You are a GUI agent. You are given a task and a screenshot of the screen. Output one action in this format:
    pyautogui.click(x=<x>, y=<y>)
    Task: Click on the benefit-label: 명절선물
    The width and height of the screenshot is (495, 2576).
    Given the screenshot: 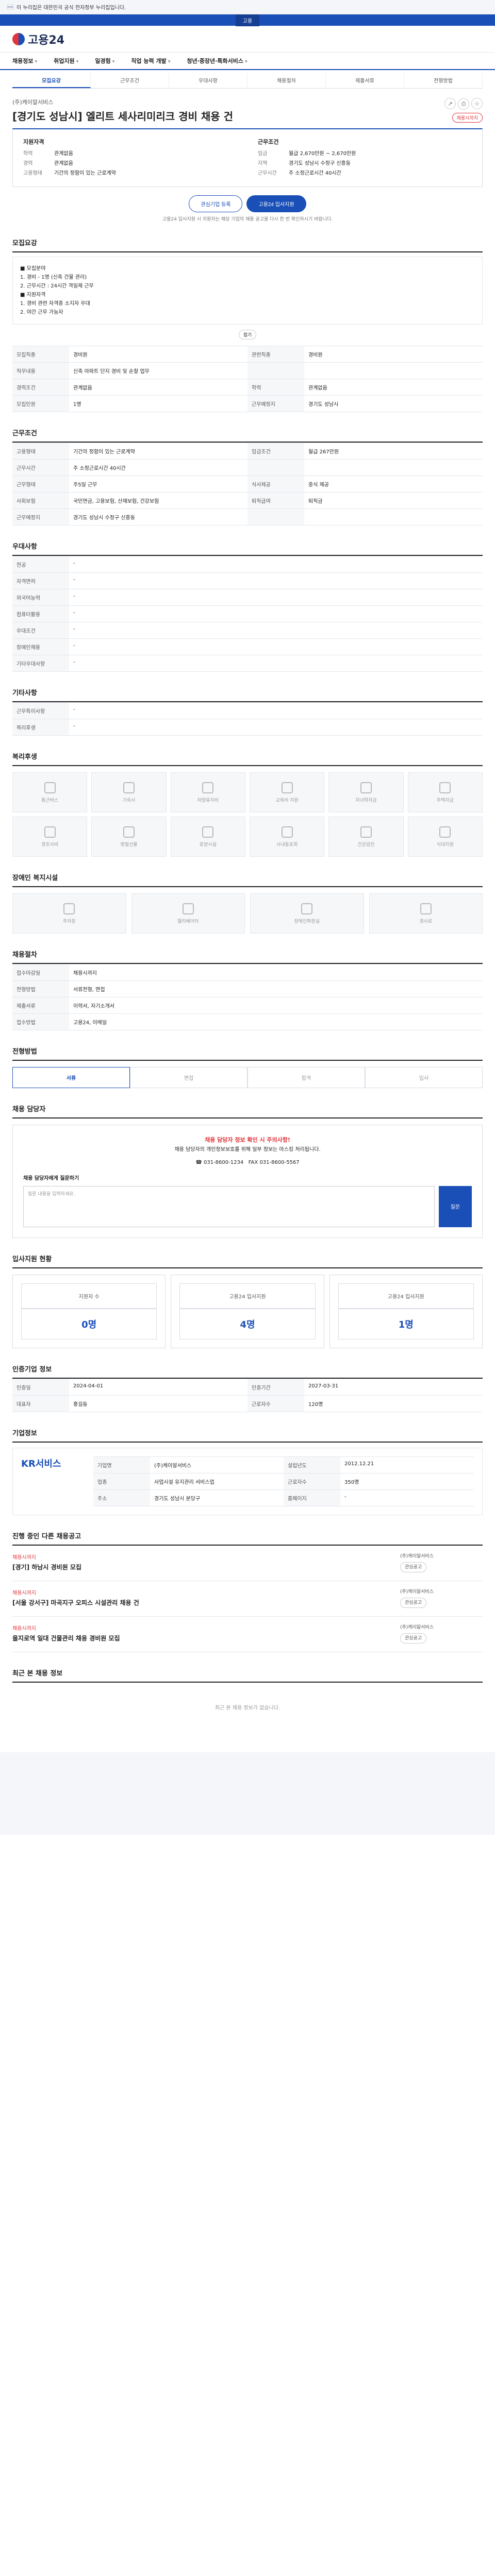 What is the action you would take?
    pyautogui.click(x=129, y=845)
    